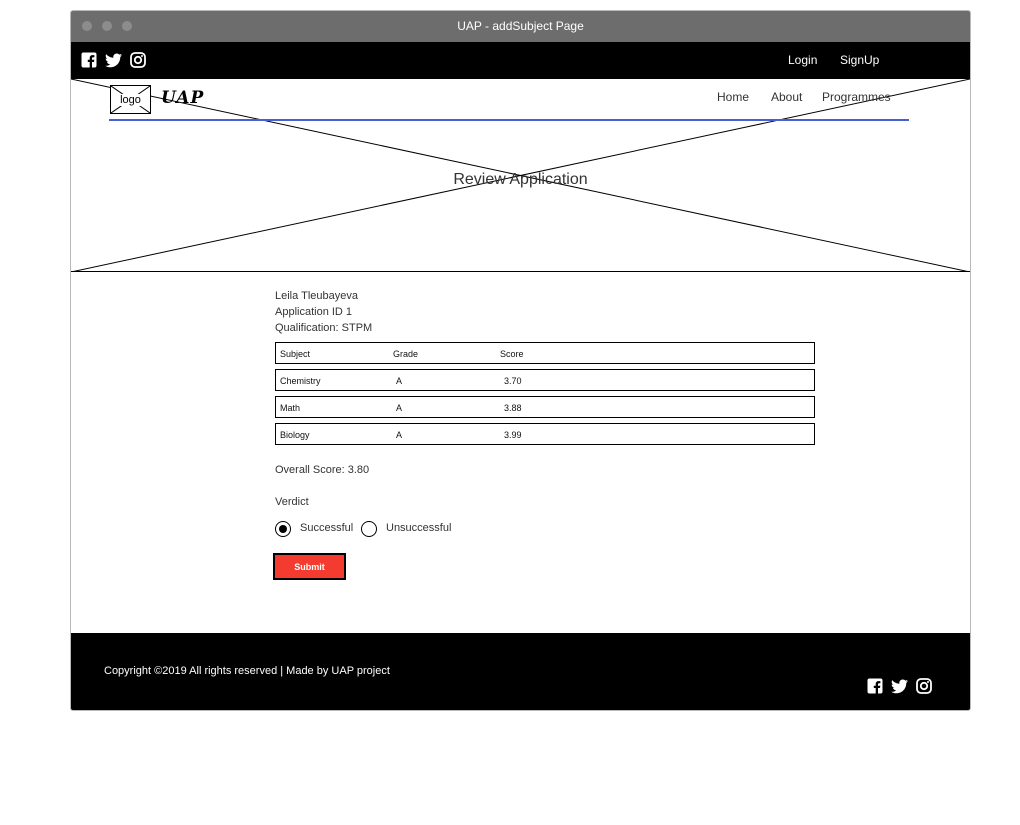 This screenshot has height=825, width=1020. I want to click on title-bar: UAP - addSubject Page, so click(520, 26).